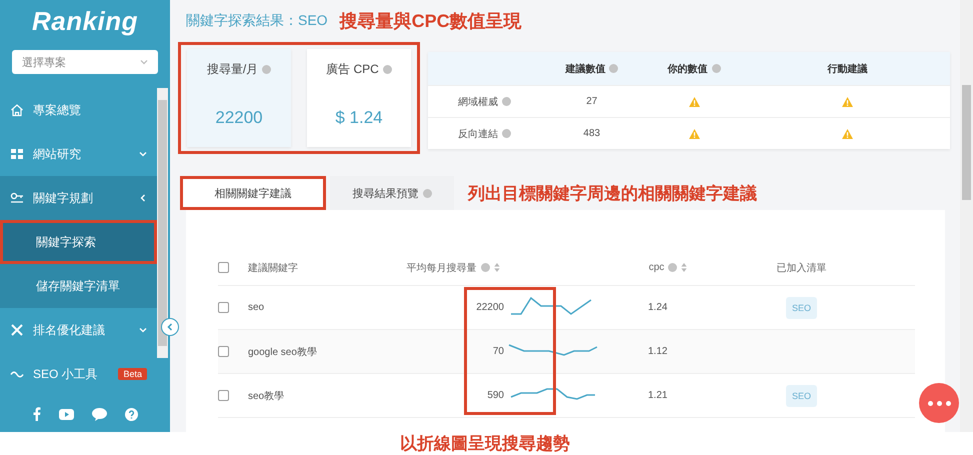  Describe the element at coordinates (257, 307) in the screenshot. I see `keyword-cell-text: seo` at that location.